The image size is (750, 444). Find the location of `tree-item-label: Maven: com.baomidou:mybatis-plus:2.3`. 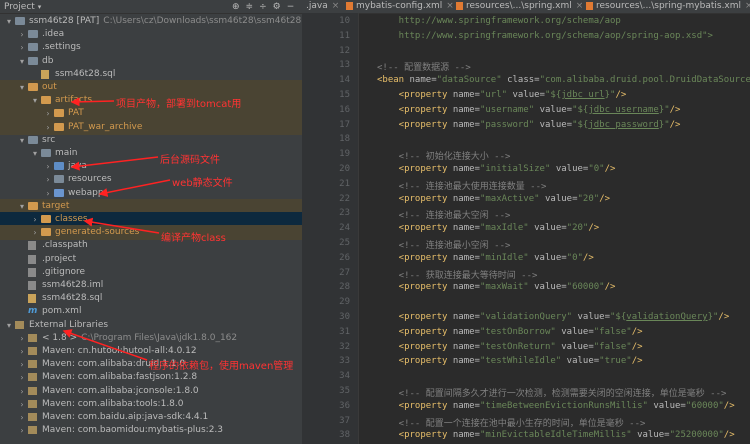

tree-item-label: Maven: com.baomidou:mybatis-plus:2.3 is located at coordinates (132, 430).